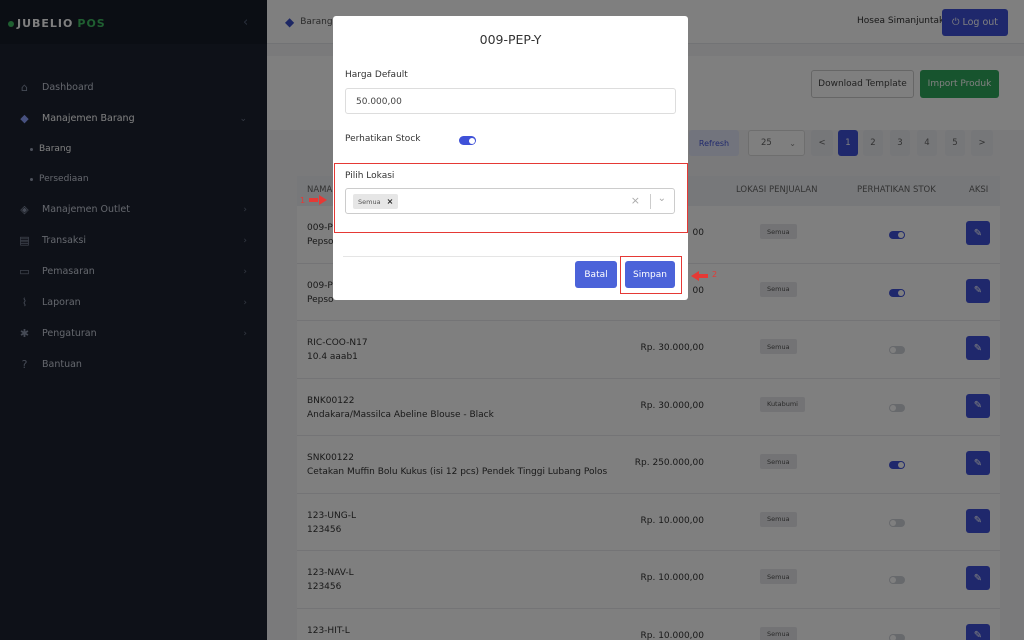  What do you see at coordinates (303, 200) in the screenshot?
I see `annotation-number: 1` at bounding box center [303, 200].